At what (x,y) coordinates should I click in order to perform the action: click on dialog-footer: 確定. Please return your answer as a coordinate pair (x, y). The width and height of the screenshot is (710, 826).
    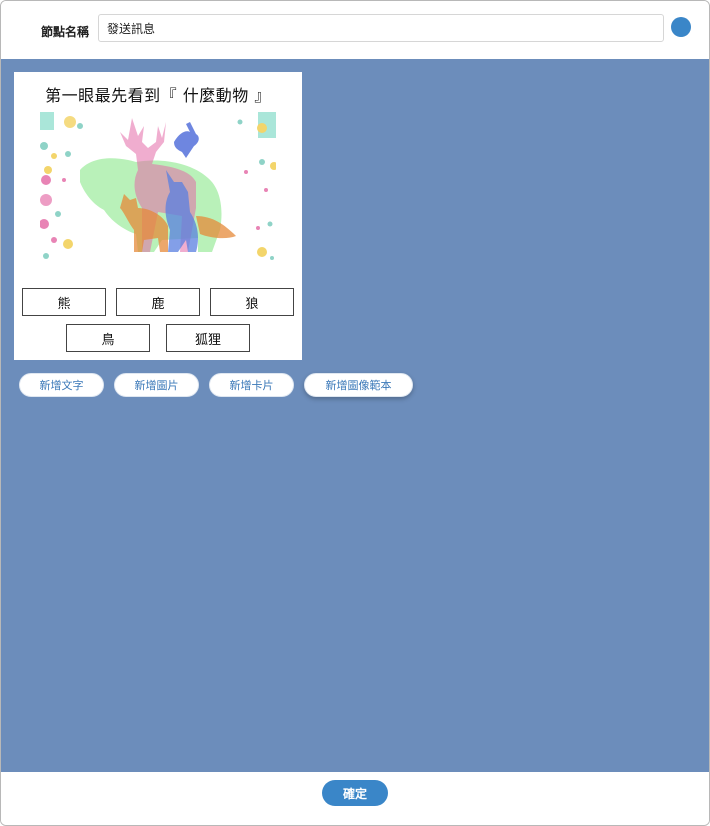
    Looking at the image, I should click on (355, 798).